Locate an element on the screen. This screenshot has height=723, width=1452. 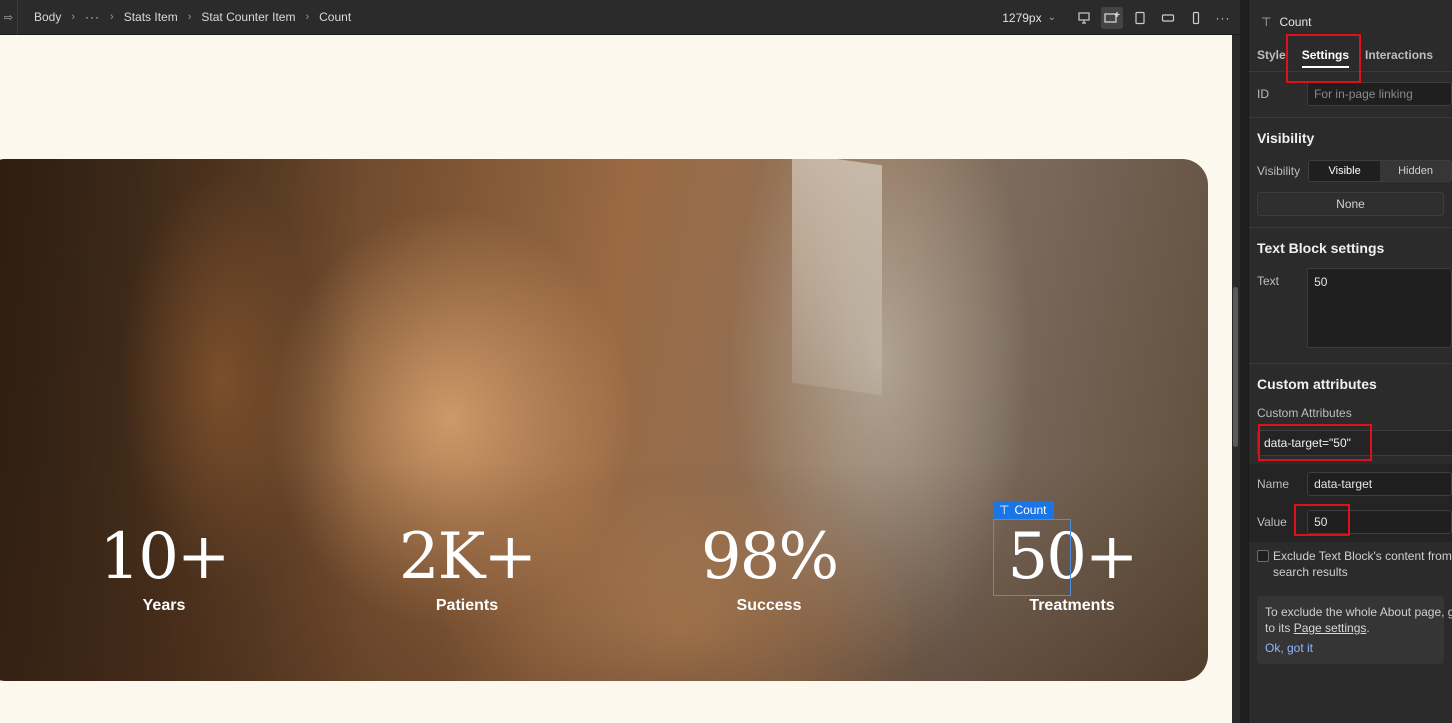
tab-settings: Settings is located at coordinates (1325, 55).